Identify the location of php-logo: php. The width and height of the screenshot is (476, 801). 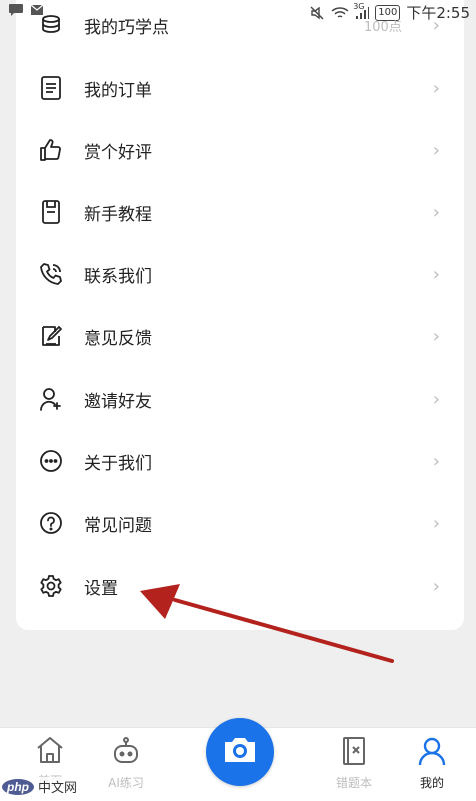
(18, 786).